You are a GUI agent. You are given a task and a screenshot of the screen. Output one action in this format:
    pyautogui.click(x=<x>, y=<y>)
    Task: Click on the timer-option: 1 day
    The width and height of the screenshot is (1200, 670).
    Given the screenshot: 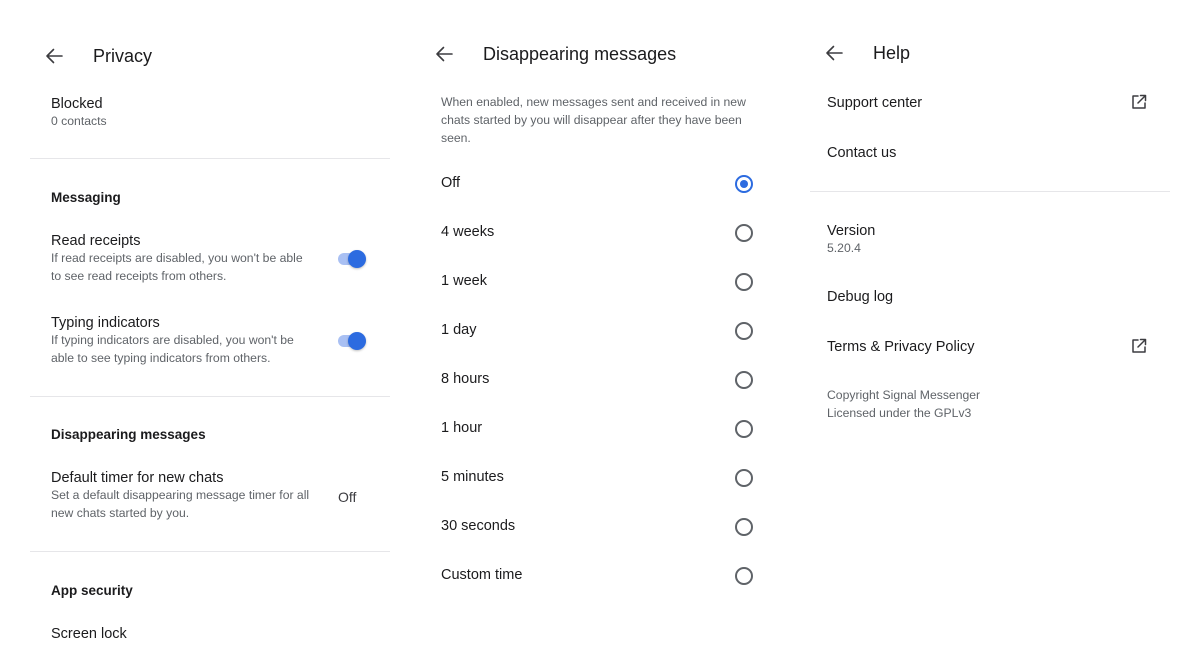 What is the action you would take?
    pyautogui.click(x=600, y=331)
    